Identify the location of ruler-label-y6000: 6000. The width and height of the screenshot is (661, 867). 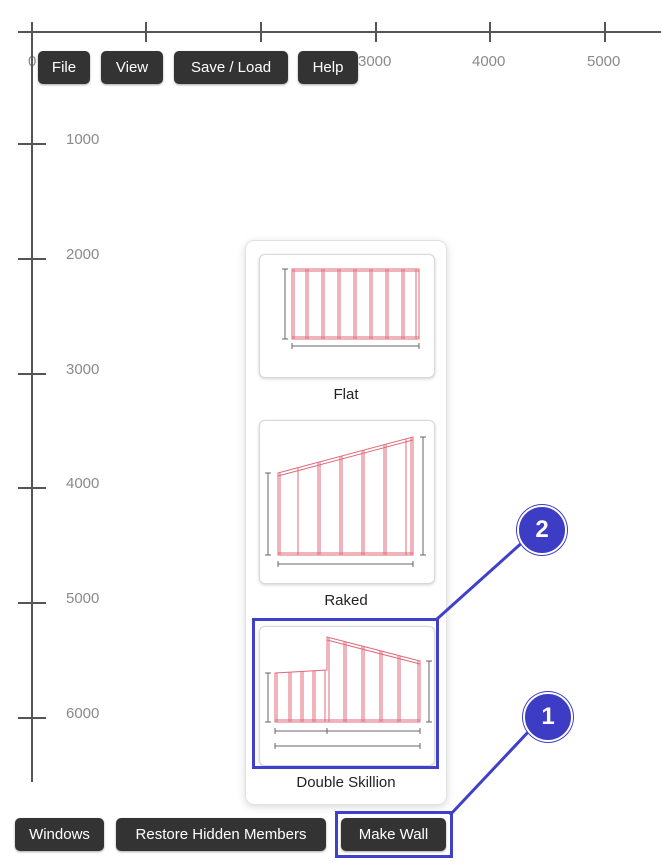
(82, 713).